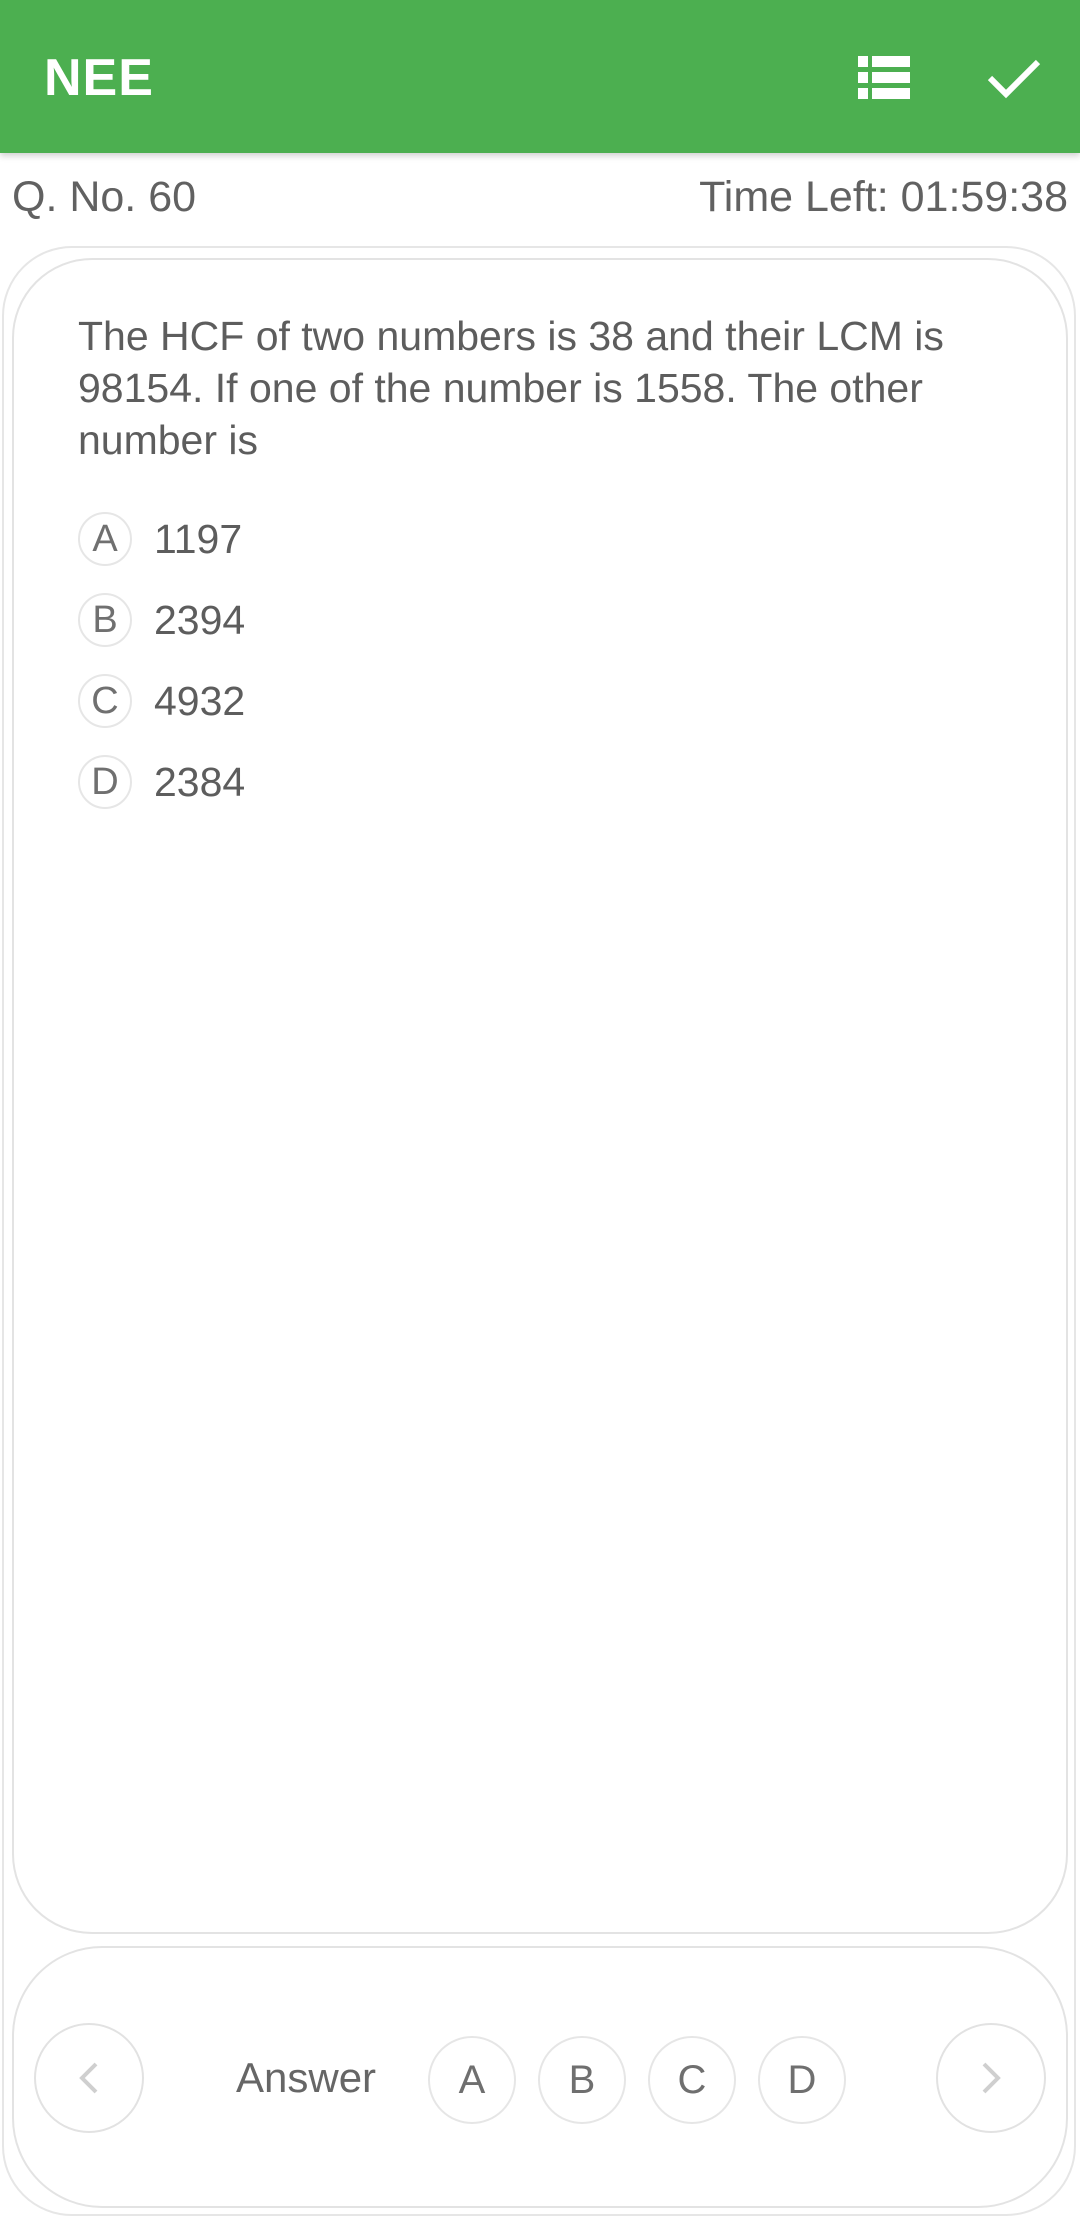  What do you see at coordinates (105, 620) in the screenshot?
I see `option-letter: B` at bounding box center [105, 620].